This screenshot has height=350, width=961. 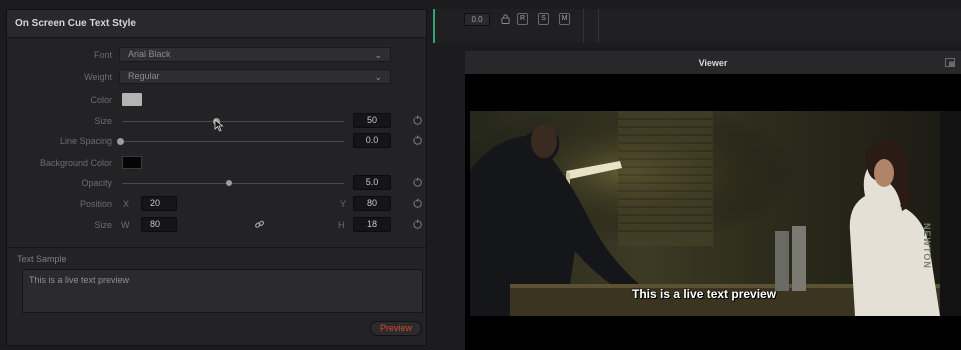 I want to click on font-row: Font Arial Black ⌄, so click(x=216, y=55).